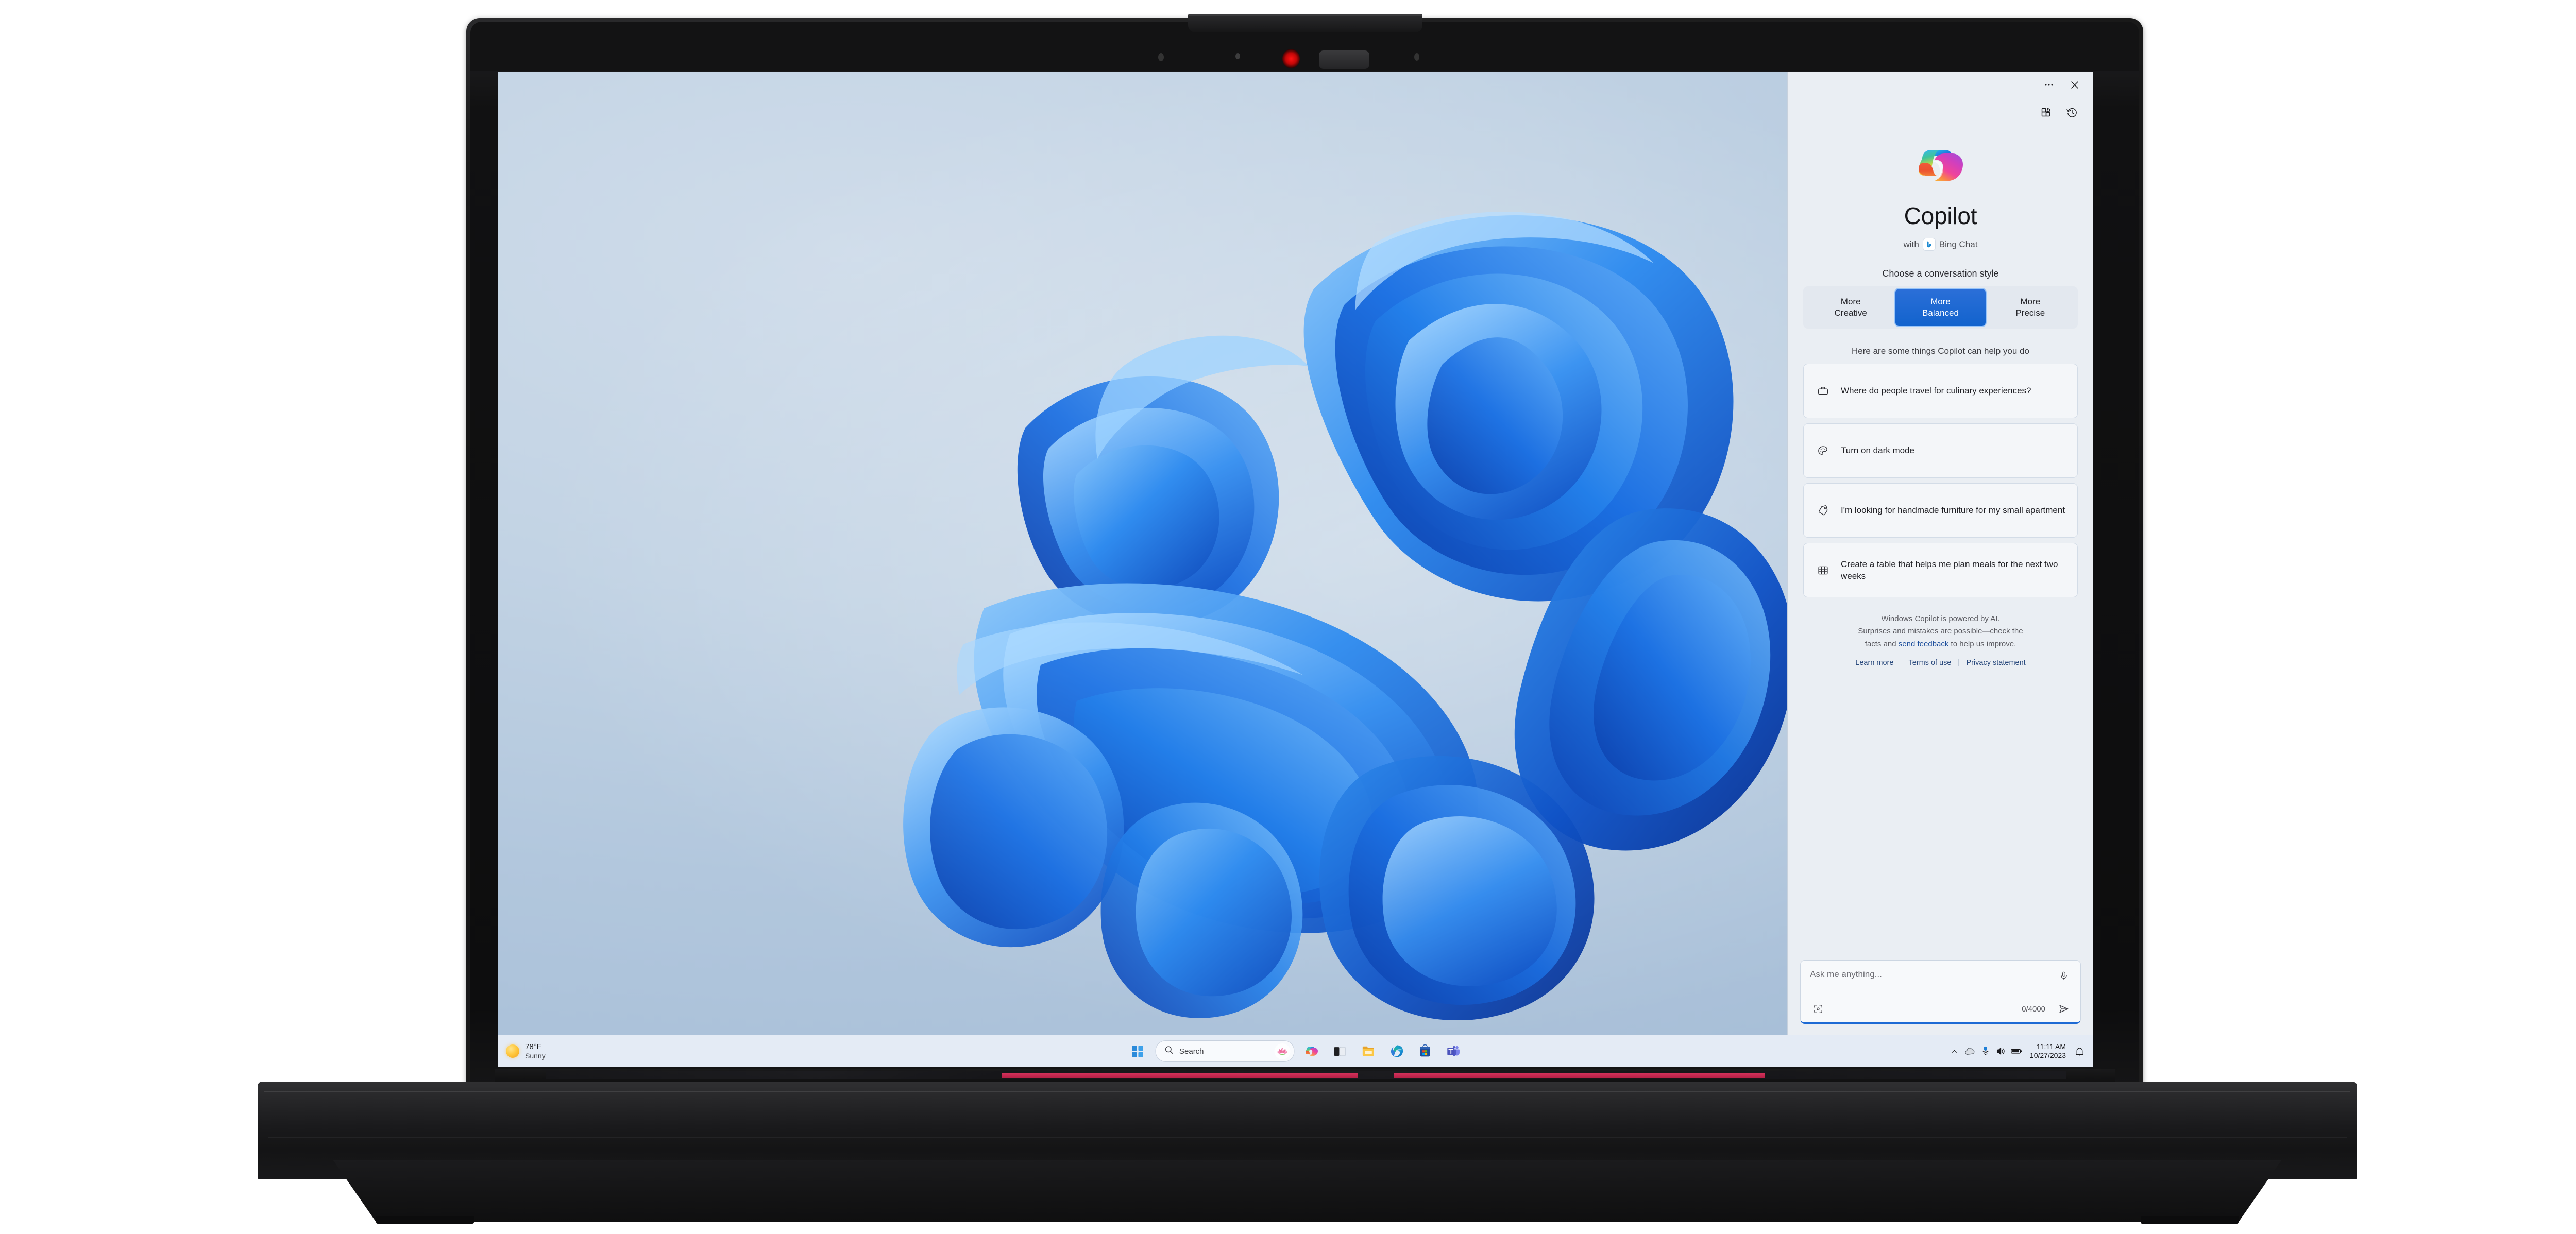  I want to click on weather-text: 78°F Sunny, so click(535, 1051).